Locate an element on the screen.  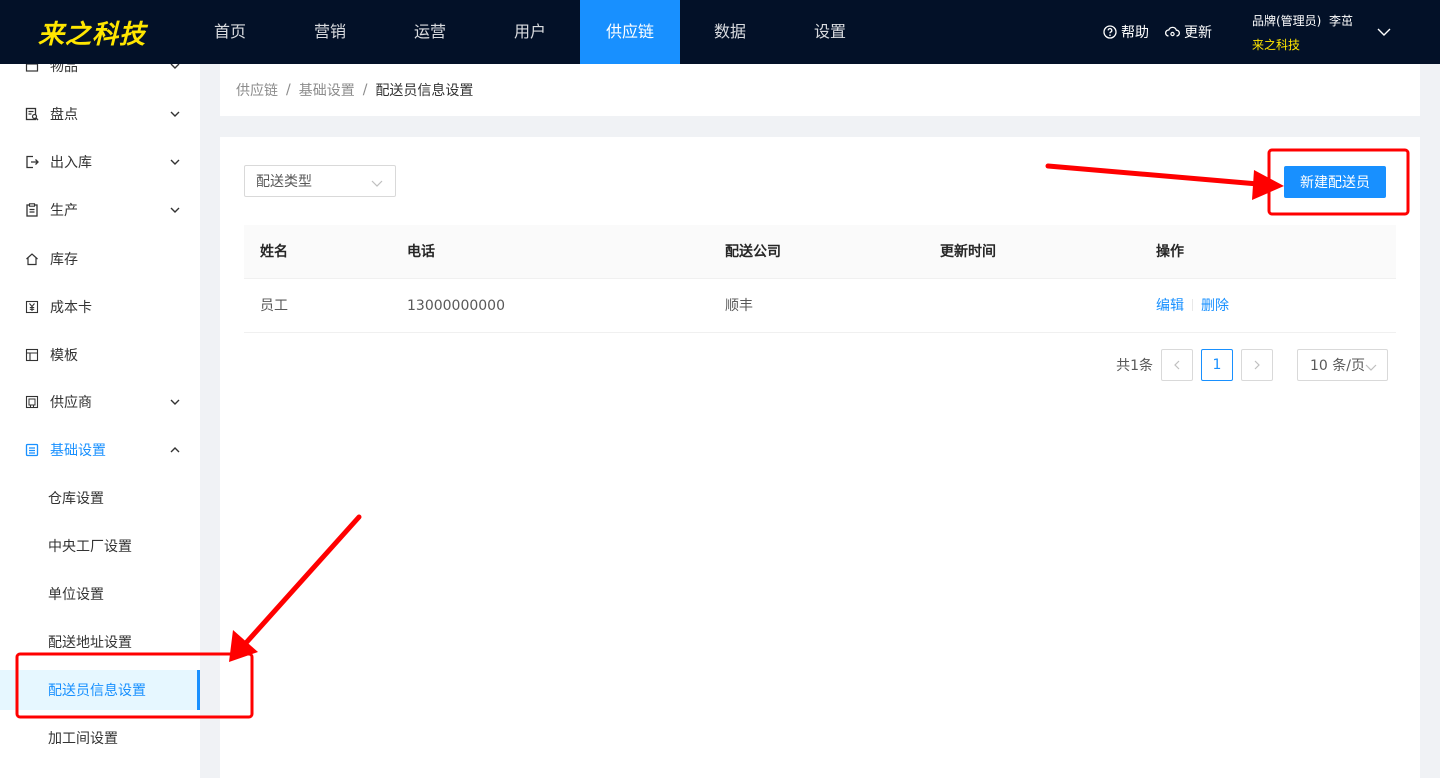
sidebar-item-label: 生产 is located at coordinates (64, 211).